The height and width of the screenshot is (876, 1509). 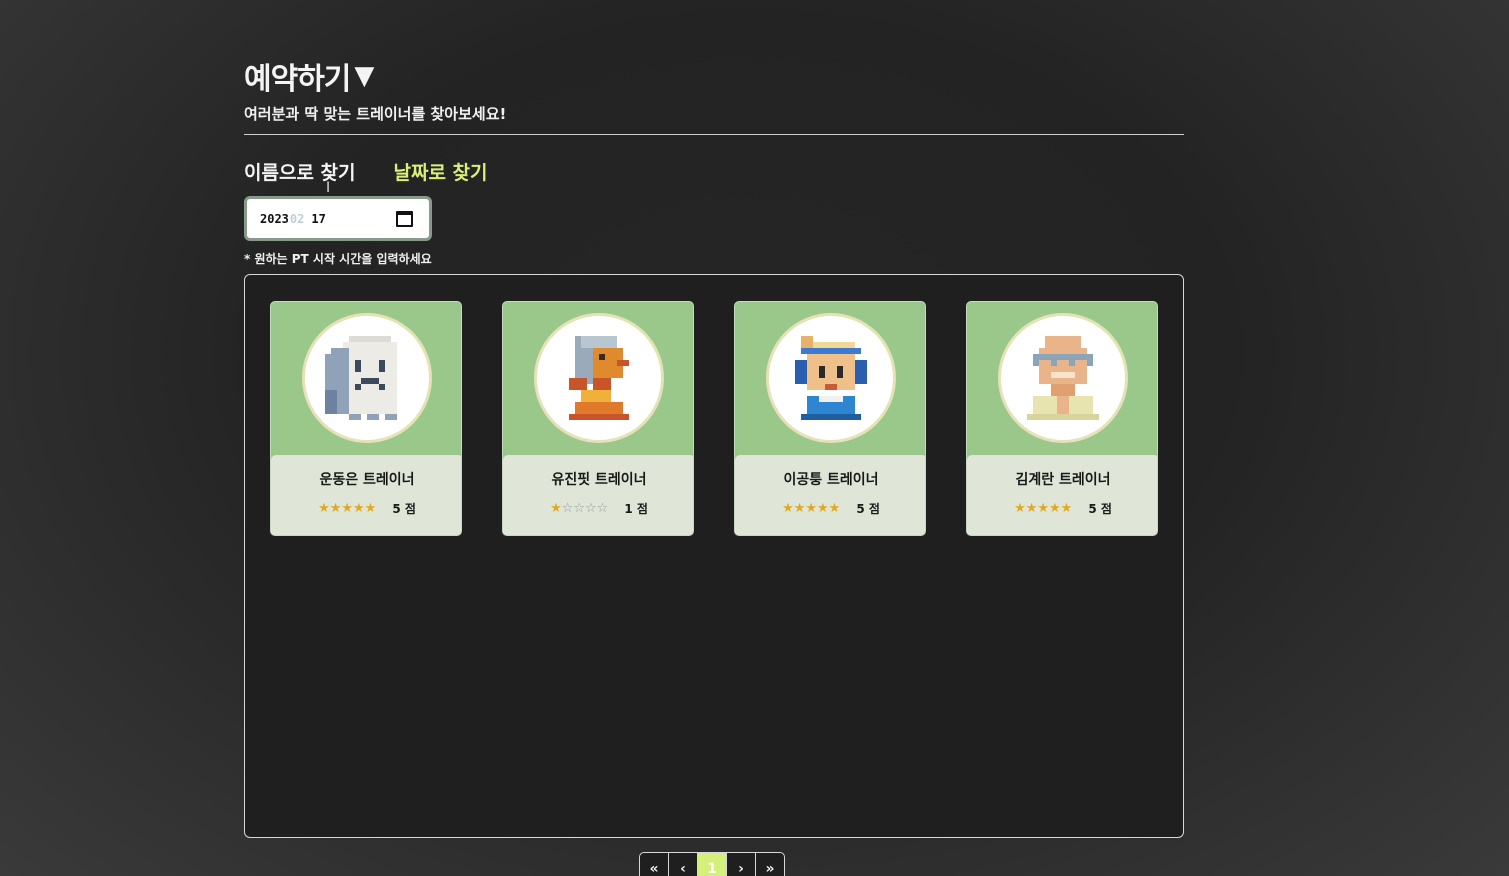 What do you see at coordinates (300, 171) in the screenshot?
I see `tab-search-by-name: 이름으로 찾기` at bounding box center [300, 171].